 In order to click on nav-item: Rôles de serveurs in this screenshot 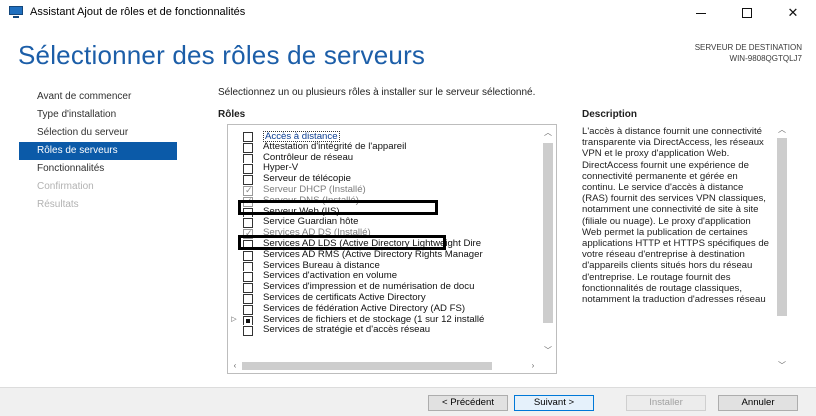, I will do `click(98, 151)`.